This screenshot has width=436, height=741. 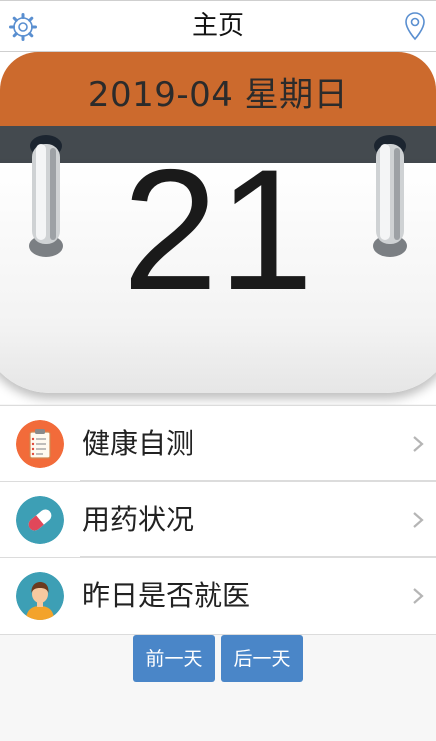 What do you see at coordinates (262, 658) in the screenshot?
I see `next-day-button: 后一天` at bounding box center [262, 658].